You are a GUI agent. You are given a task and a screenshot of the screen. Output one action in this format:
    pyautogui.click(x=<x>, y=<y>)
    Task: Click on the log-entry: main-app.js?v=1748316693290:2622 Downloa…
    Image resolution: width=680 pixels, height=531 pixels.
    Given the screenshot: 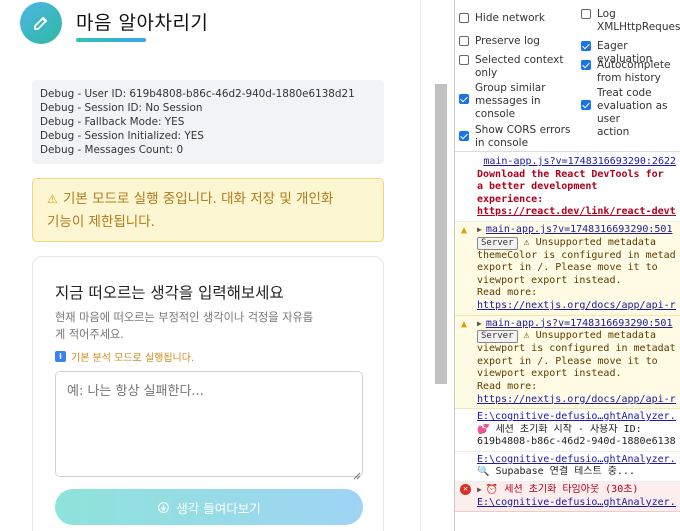 What is the action you would take?
    pyautogui.click(x=567, y=187)
    